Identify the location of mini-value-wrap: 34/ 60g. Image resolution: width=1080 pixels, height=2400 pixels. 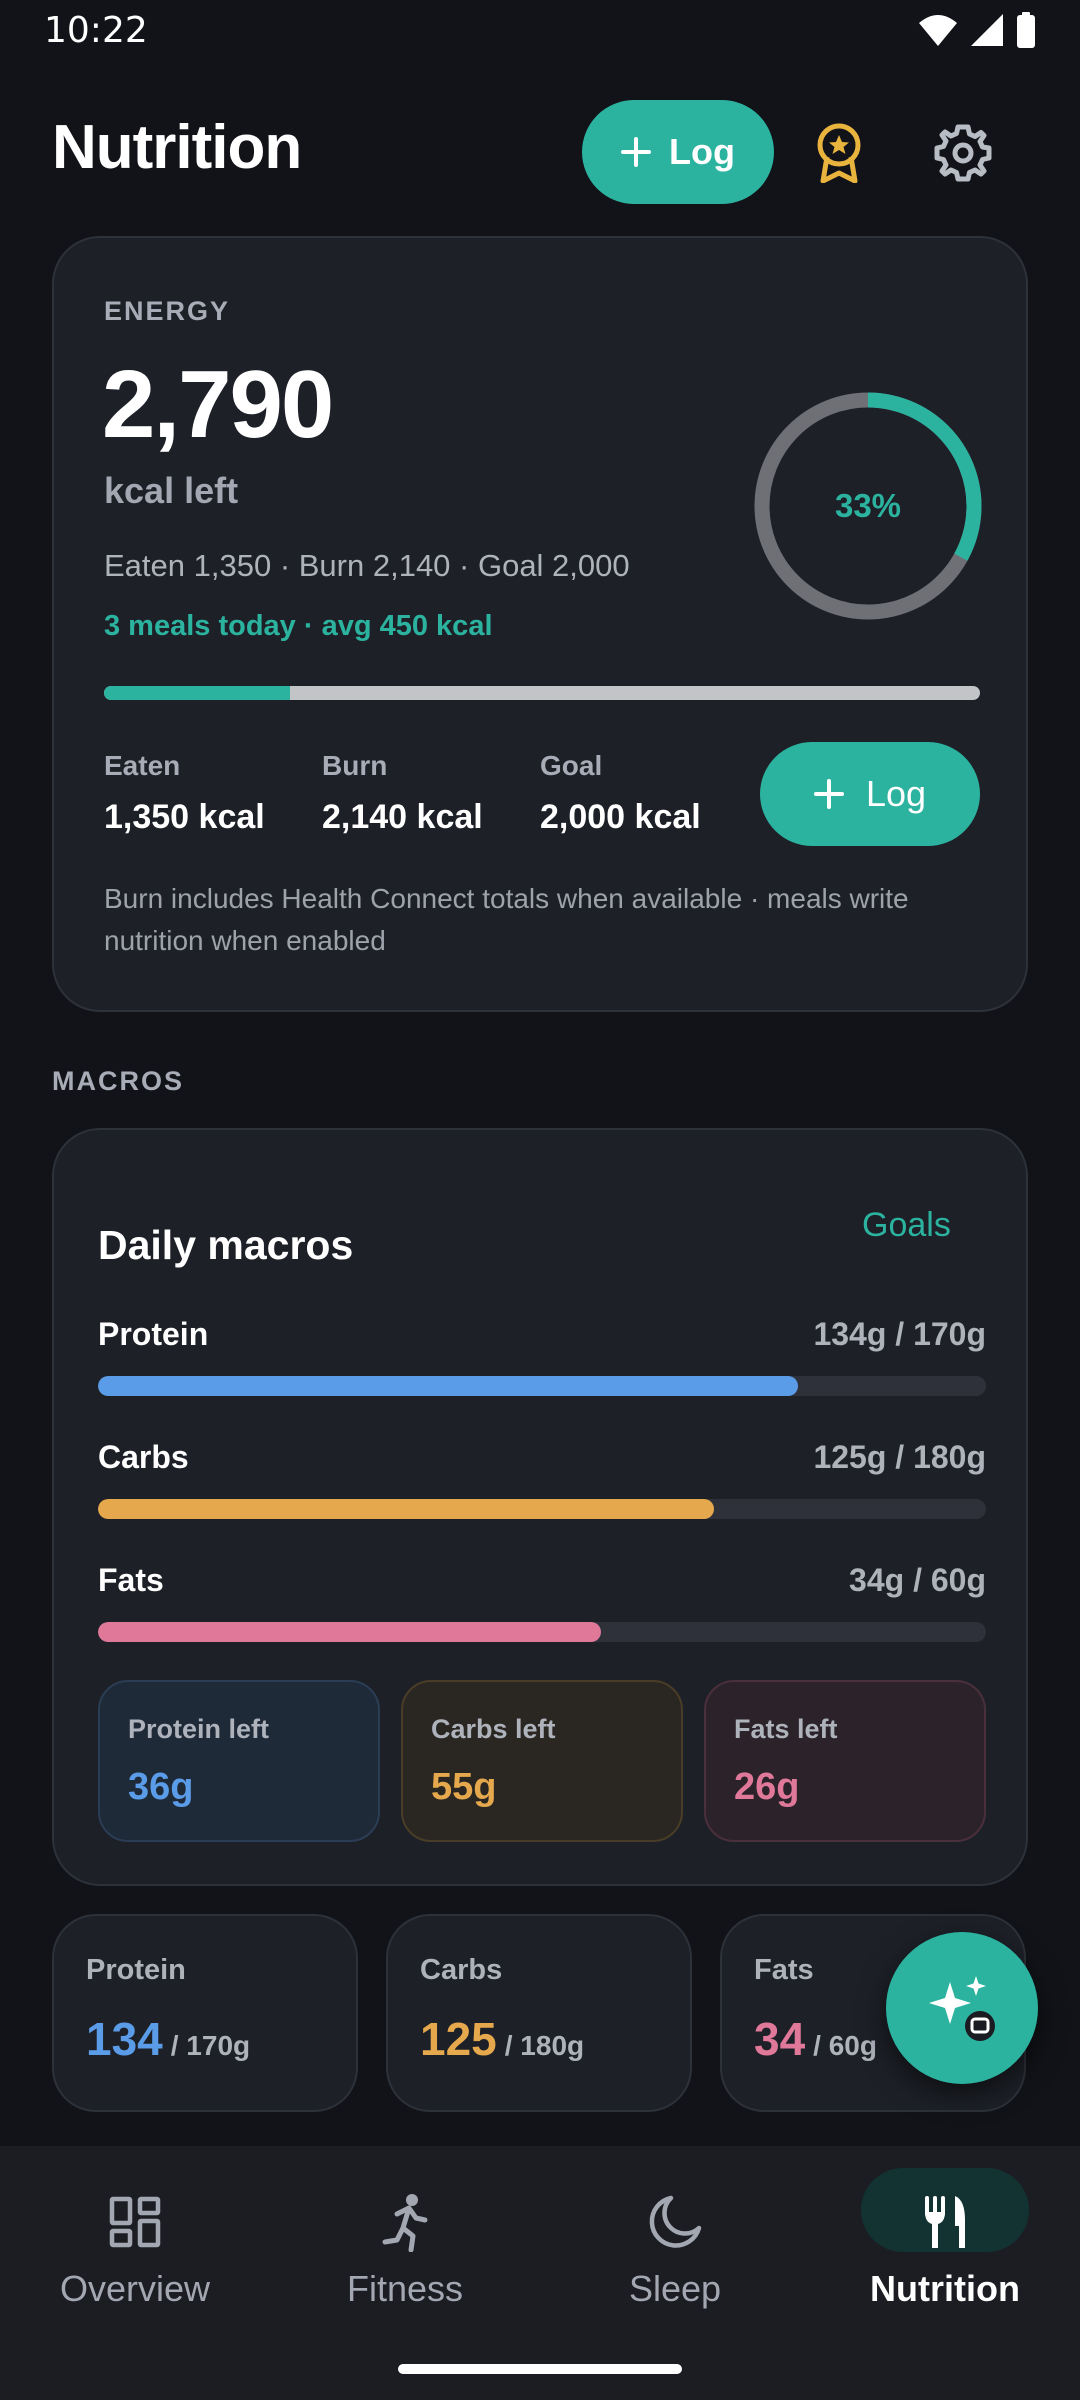
(815, 2039).